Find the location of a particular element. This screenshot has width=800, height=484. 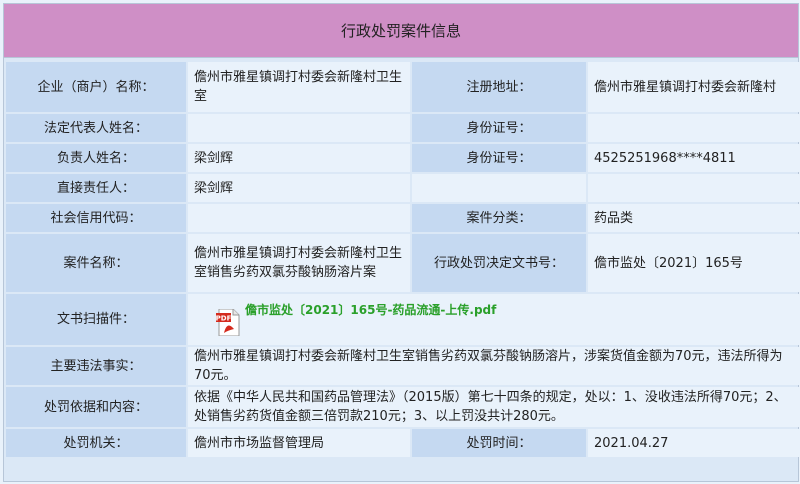

facts-label: 主要违法事实： is located at coordinates (96, 366).